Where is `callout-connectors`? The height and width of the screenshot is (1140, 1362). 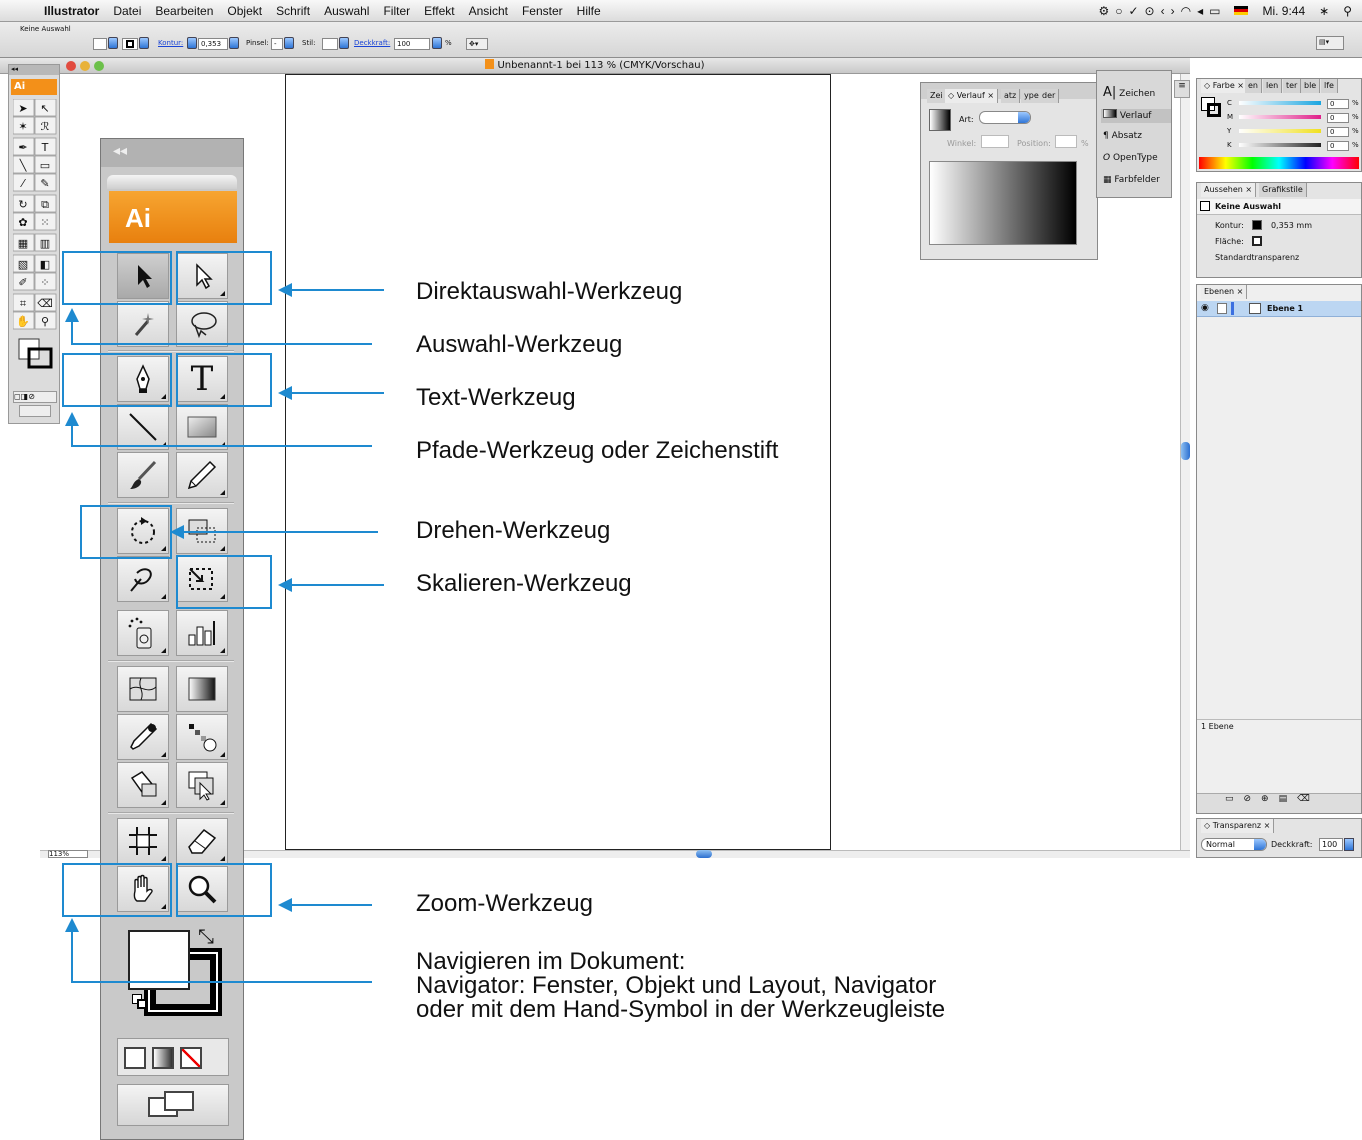 callout-connectors is located at coordinates (224, 633).